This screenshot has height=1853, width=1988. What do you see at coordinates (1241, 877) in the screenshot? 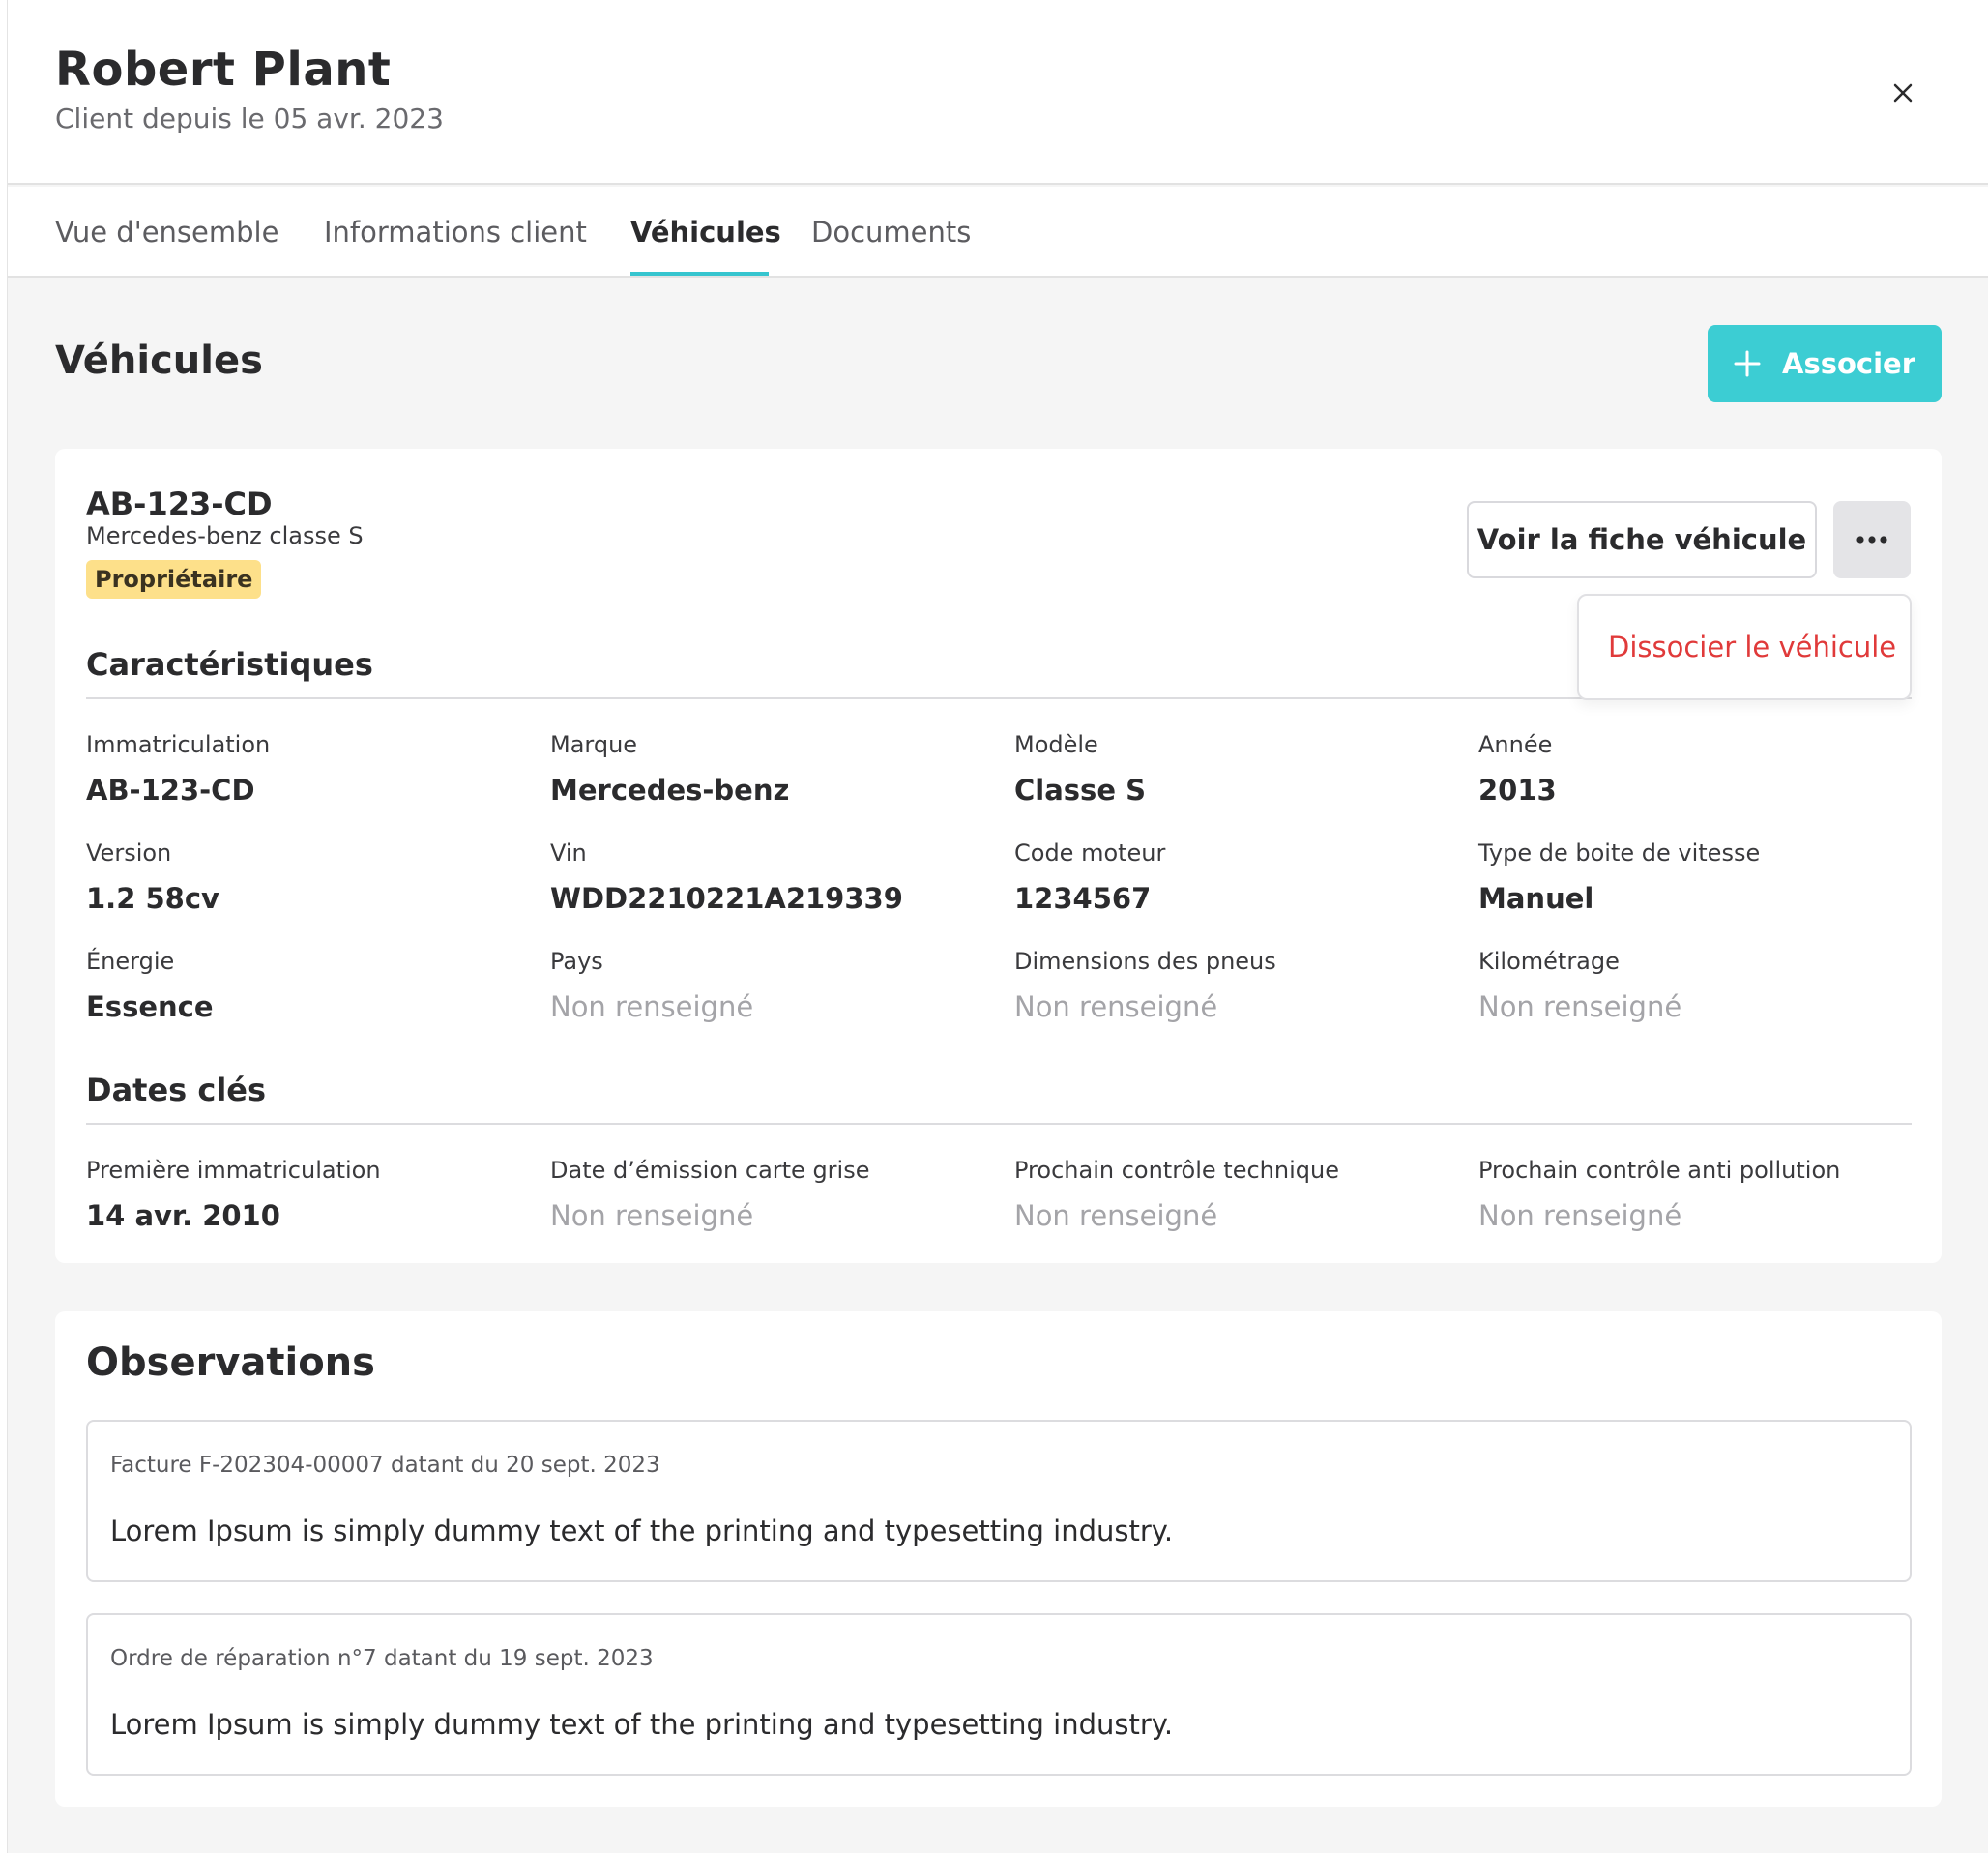
I see `field-code-moteur: Code moteur 1234567` at bounding box center [1241, 877].